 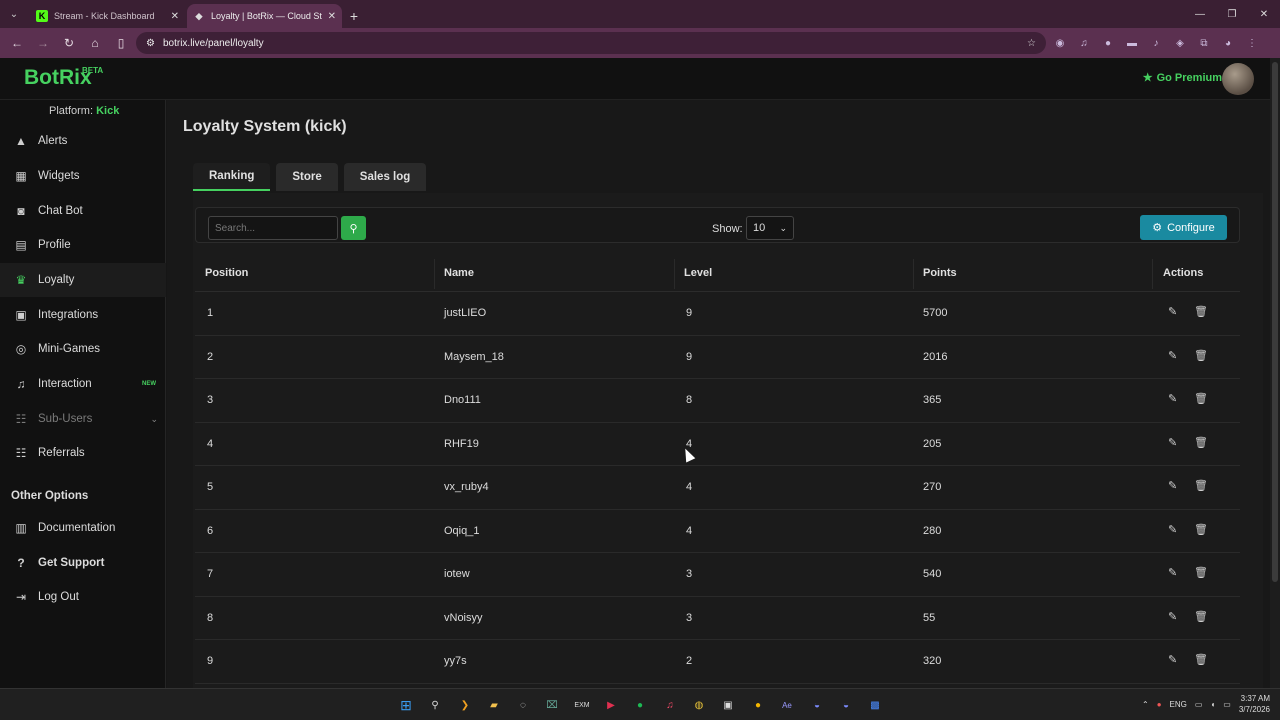 What do you see at coordinates (406, 705) in the screenshot?
I see `windows-start-icon: ⊞` at bounding box center [406, 705].